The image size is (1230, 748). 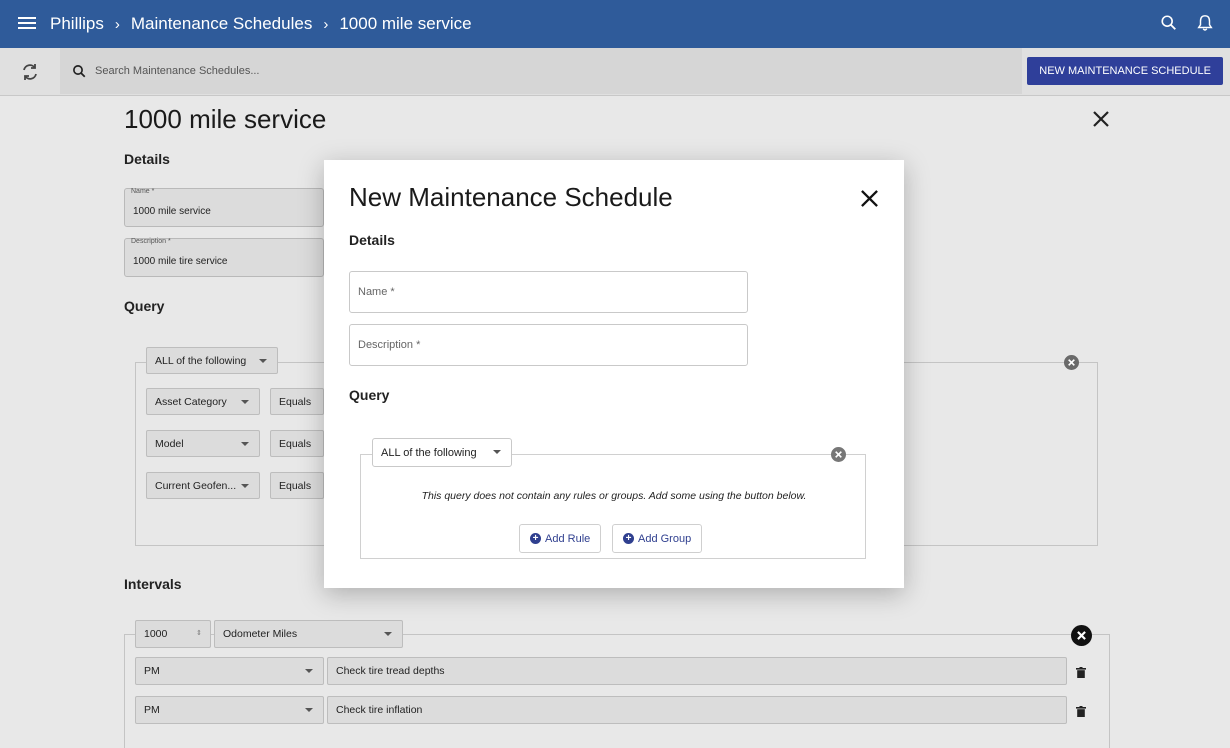 I want to click on add-group-button: + Add Group, so click(x=657, y=538).